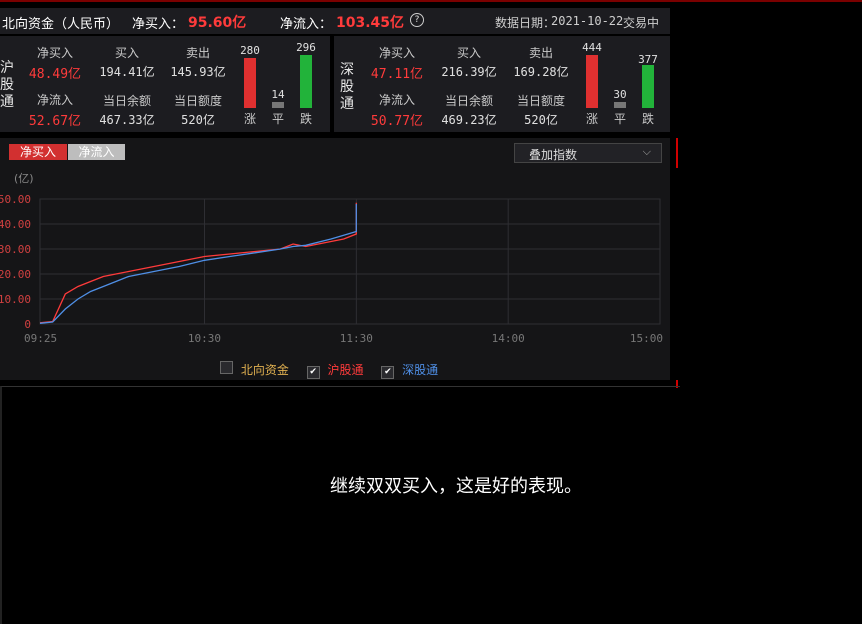 The width and height of the screenshot is (862, 624). What do you see at coordinates (397, 121) in the screenshot?
I see `sz-net-flow-value: 50.77亿` at bounding box center [397, 121].